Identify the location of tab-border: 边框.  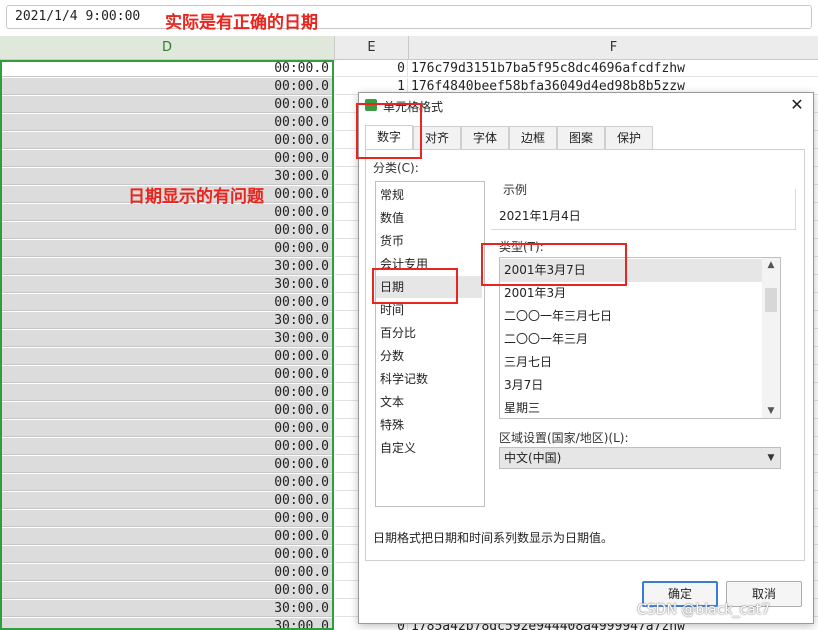
(533, 137).